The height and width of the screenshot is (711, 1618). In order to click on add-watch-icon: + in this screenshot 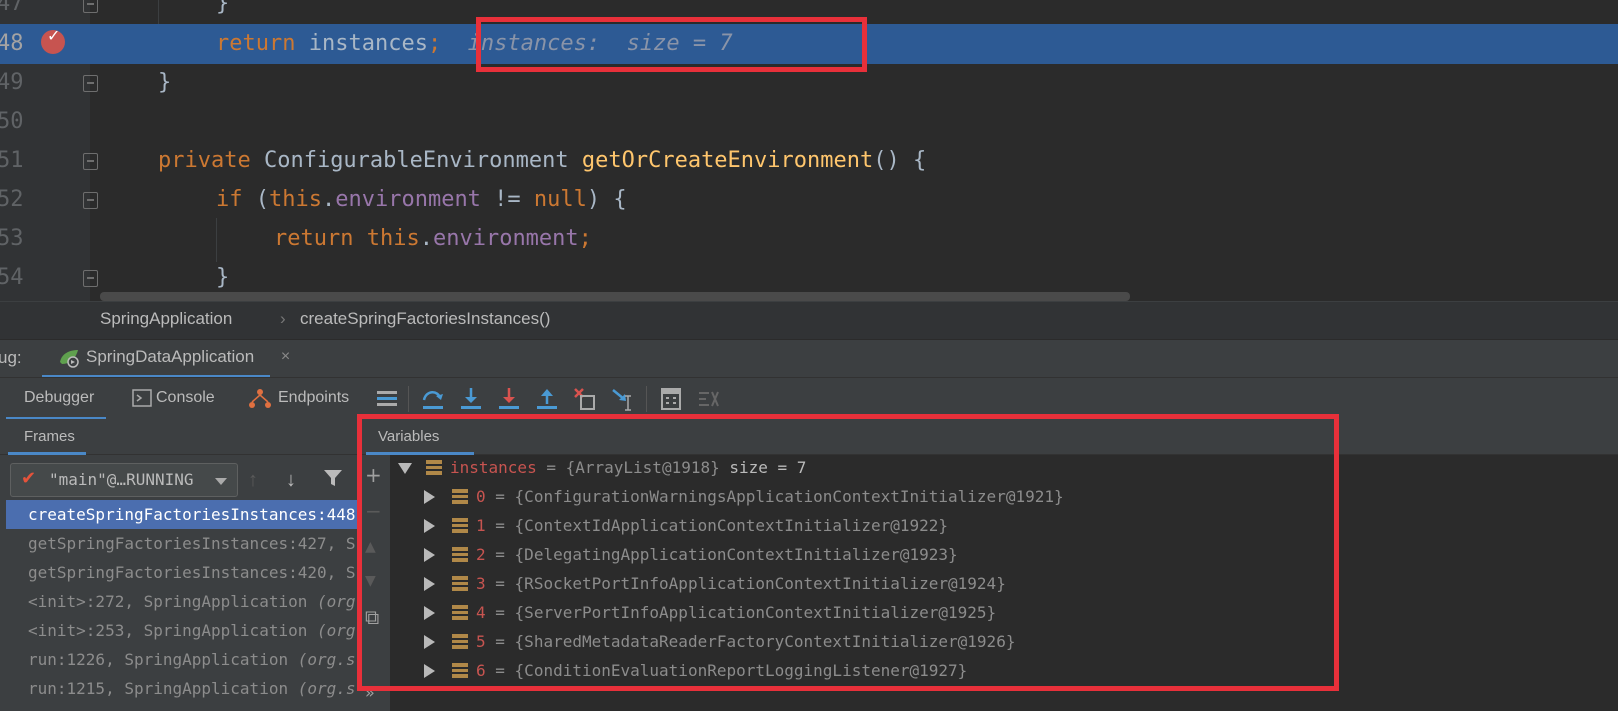, I will do `click(373, 475)`.